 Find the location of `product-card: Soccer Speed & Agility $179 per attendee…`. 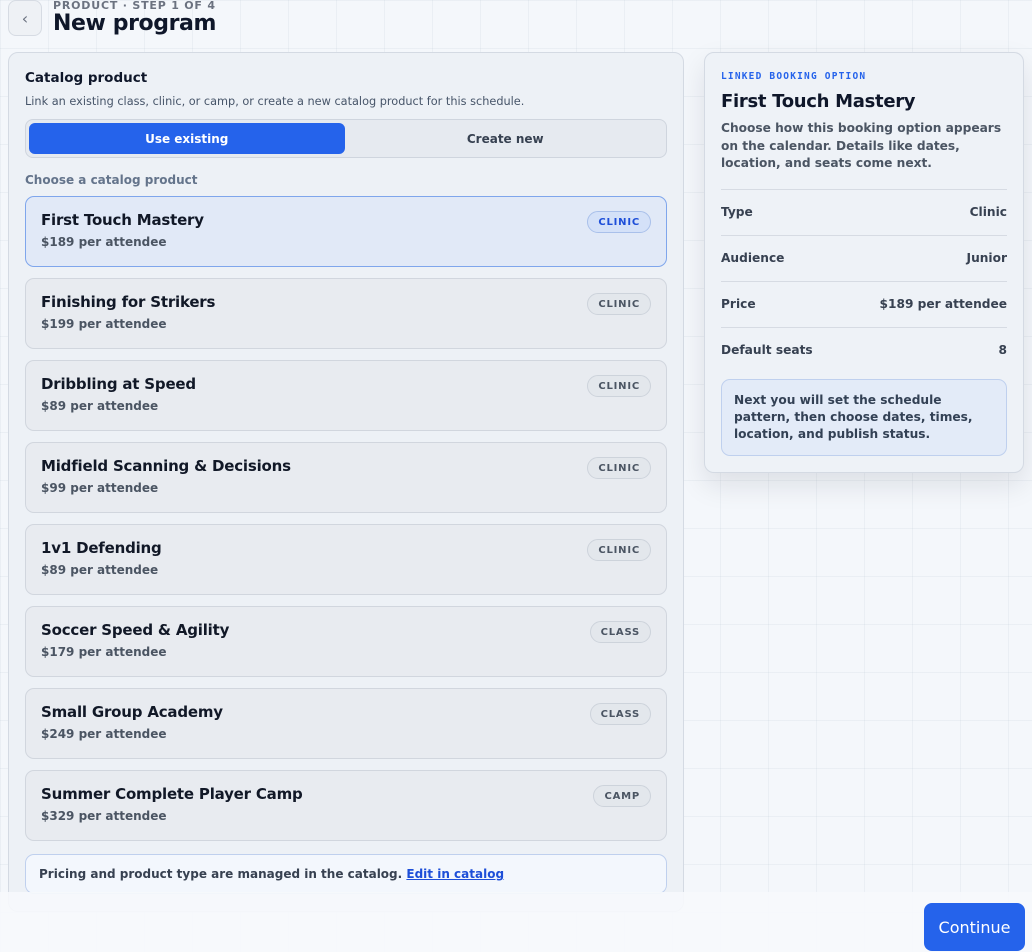

product-card: Soccer Speed & Agility $179 per attendee… is located at coordinates (346, 641).